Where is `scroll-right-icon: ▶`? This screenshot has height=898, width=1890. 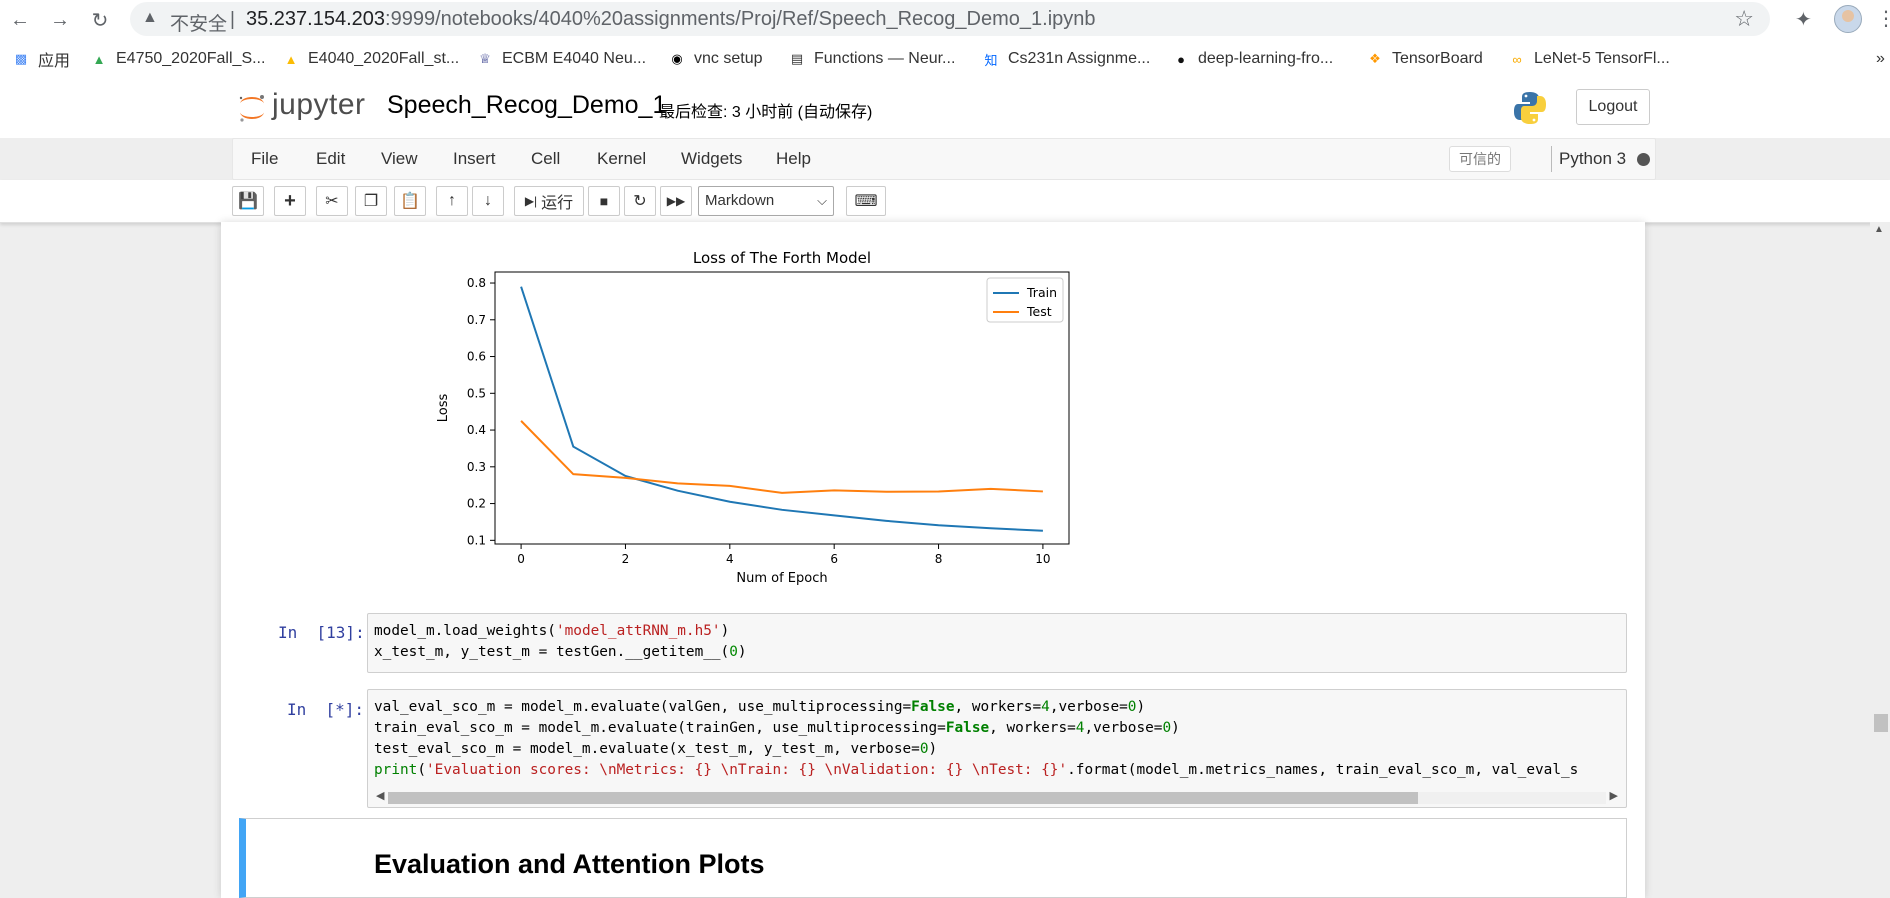 scroll-right-icon: ▶ is located at coordinates (1614, 795).